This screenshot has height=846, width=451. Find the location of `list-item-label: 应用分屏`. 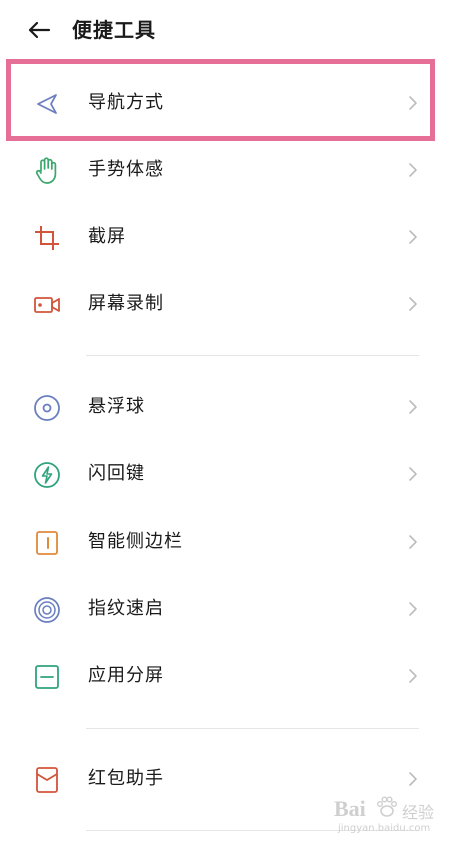

list-item-label: 应用分屏 is located at coordinates (126, 675).